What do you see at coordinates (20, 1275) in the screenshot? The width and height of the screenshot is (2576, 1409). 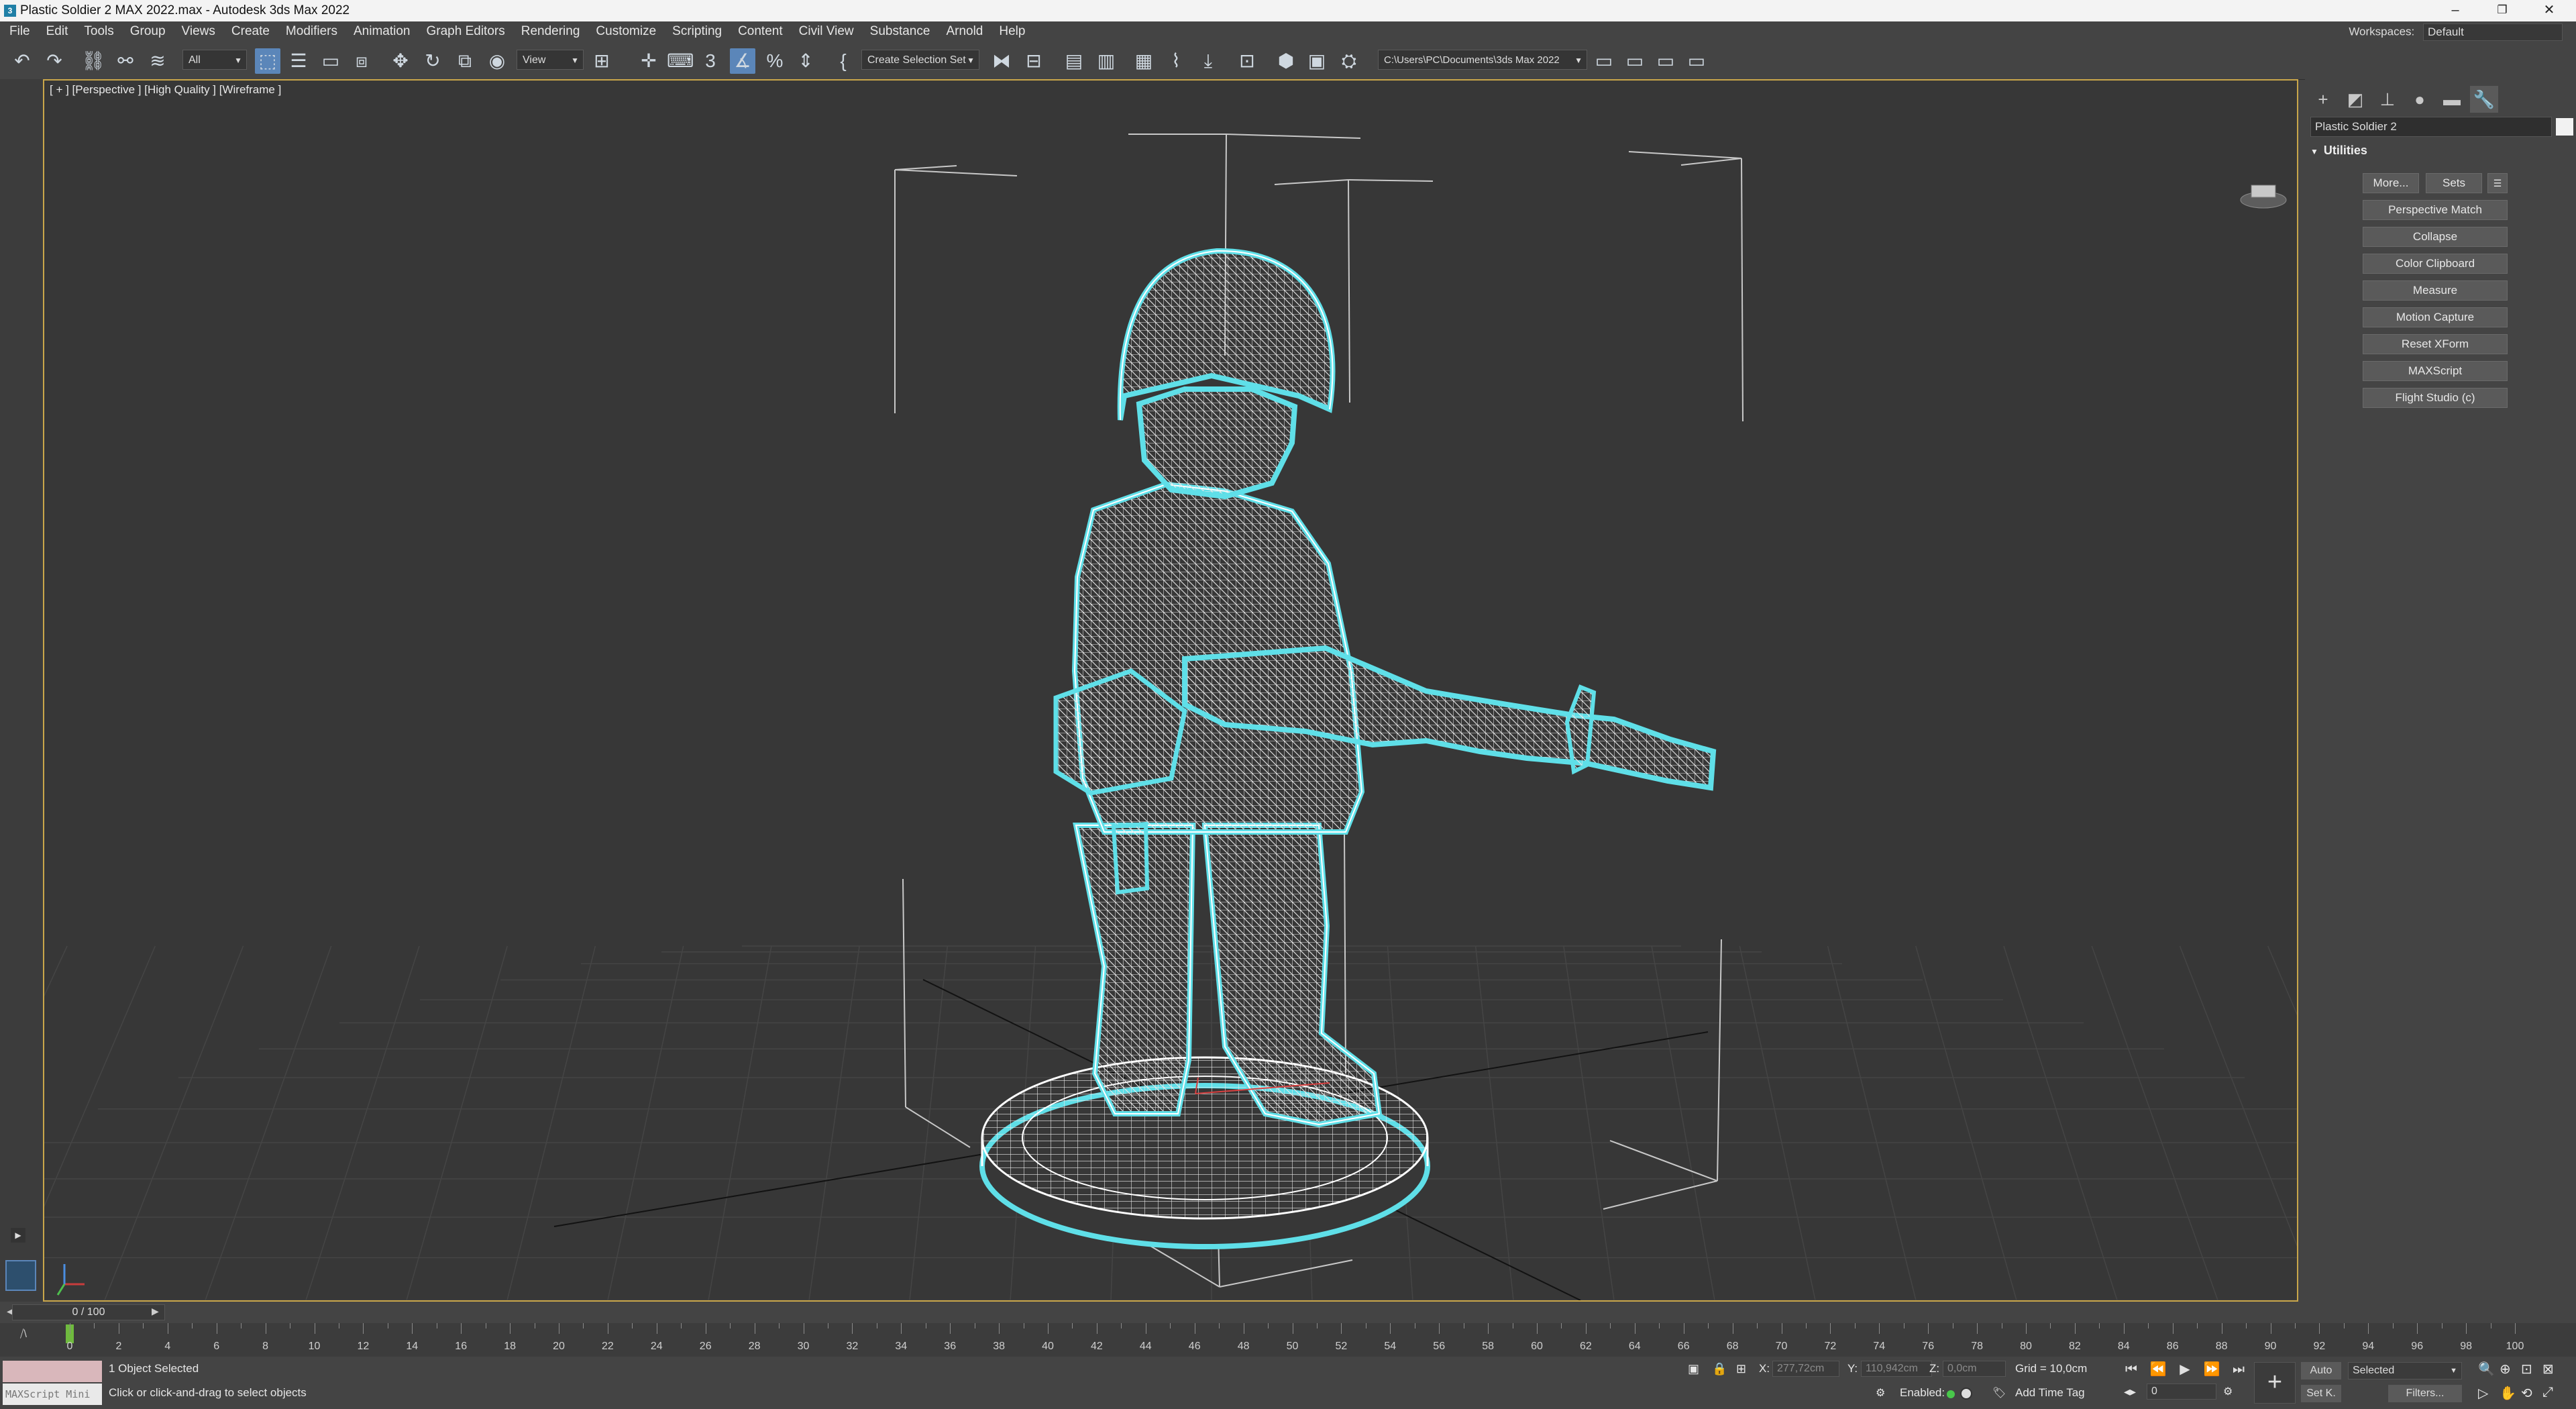 I see `viewport-layout-tab` at bounding box center [20, 1275].